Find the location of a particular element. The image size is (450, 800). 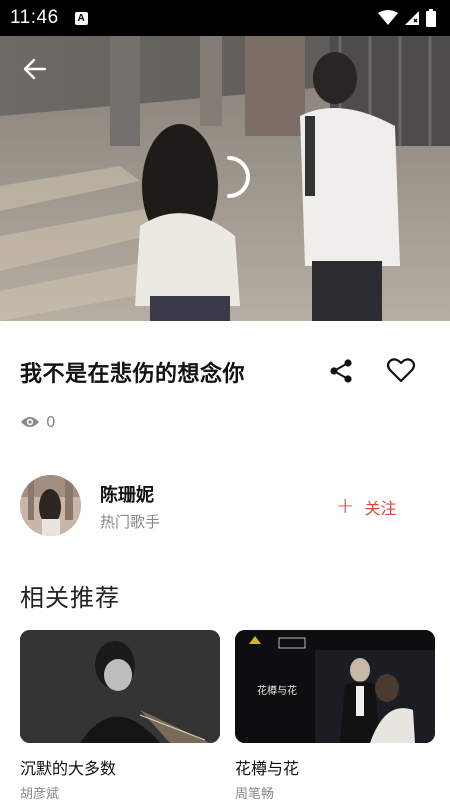

follow-button: + 关注 is located at coordinates (366, 507).